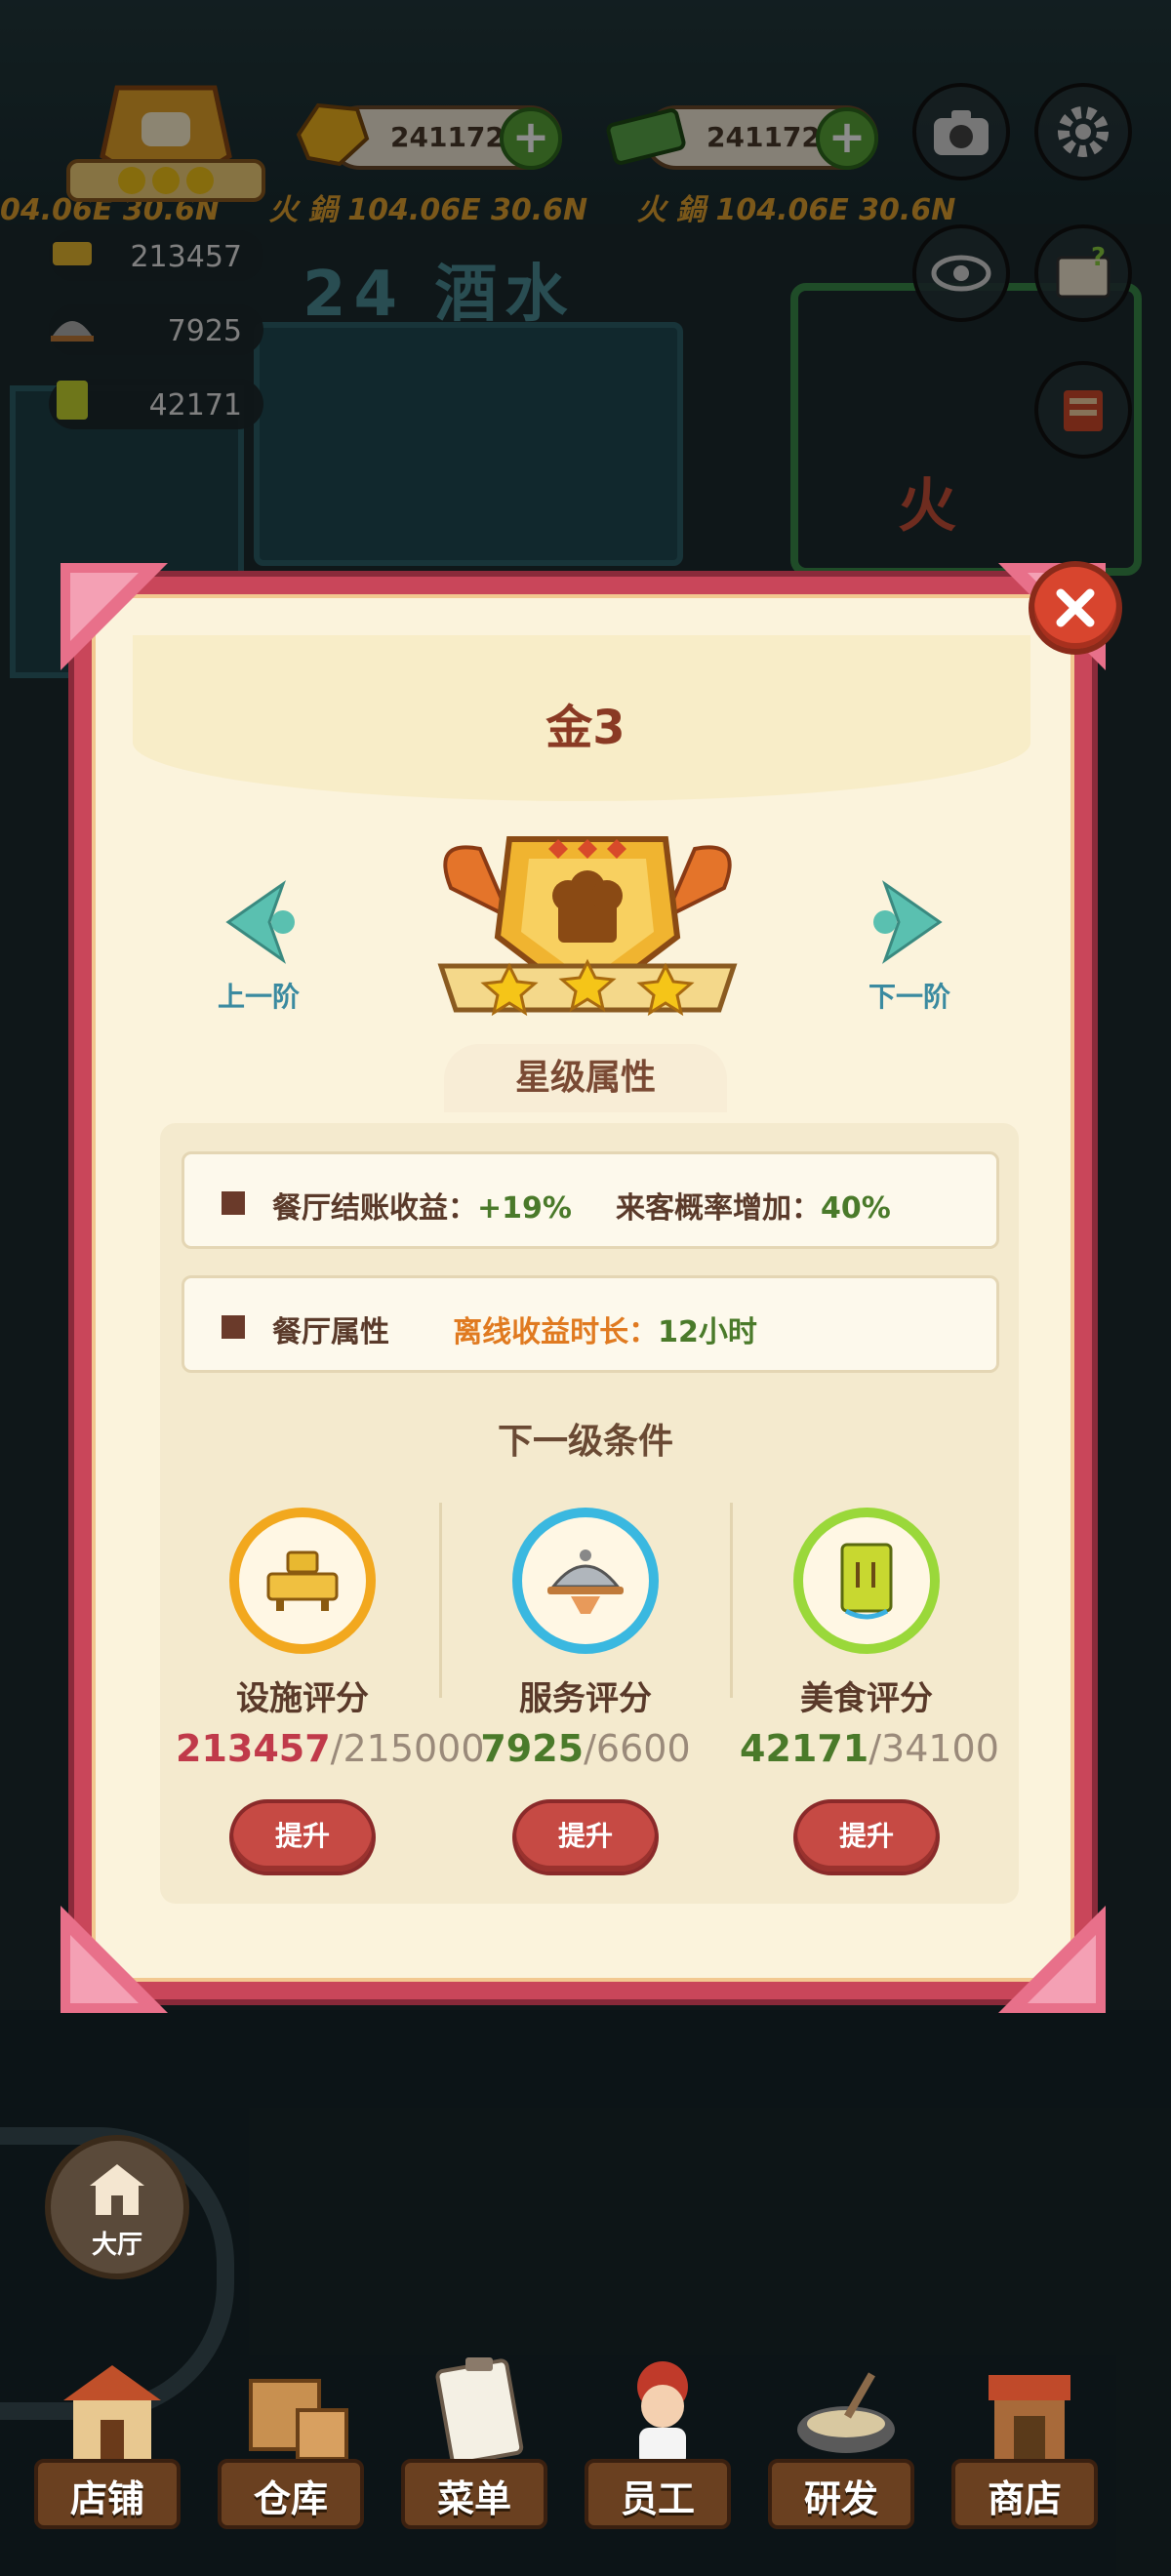 The width and height of the screenshot is (1171, 2576). I want to click on facility-icon, so click(302, 1580).